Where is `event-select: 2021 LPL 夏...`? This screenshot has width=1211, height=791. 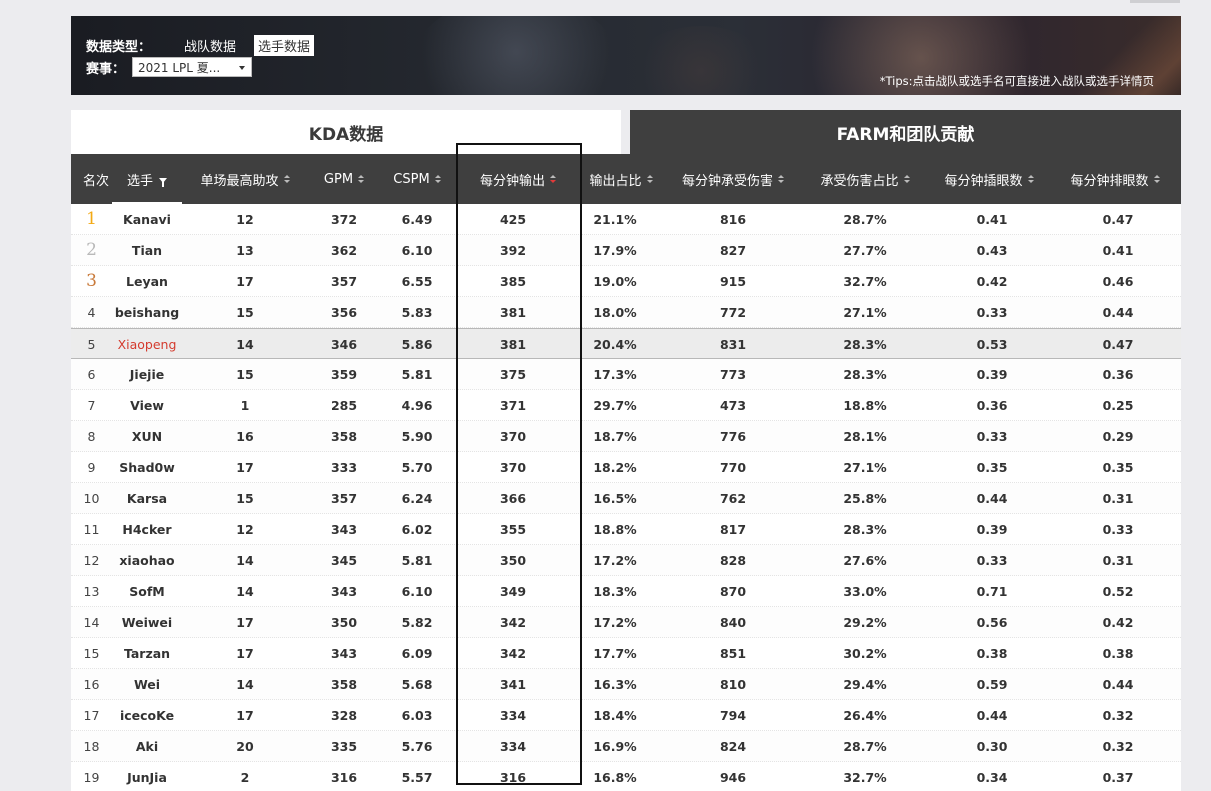
event-select: 2021 LPL 夏... is located at coordinates (192, 67).